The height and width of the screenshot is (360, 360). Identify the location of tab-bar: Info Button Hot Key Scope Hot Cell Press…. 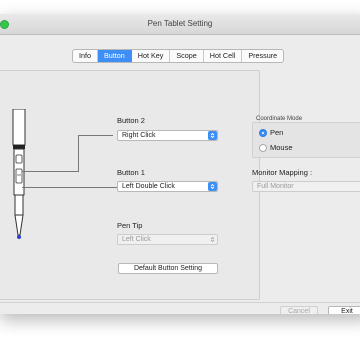
(178, 56).